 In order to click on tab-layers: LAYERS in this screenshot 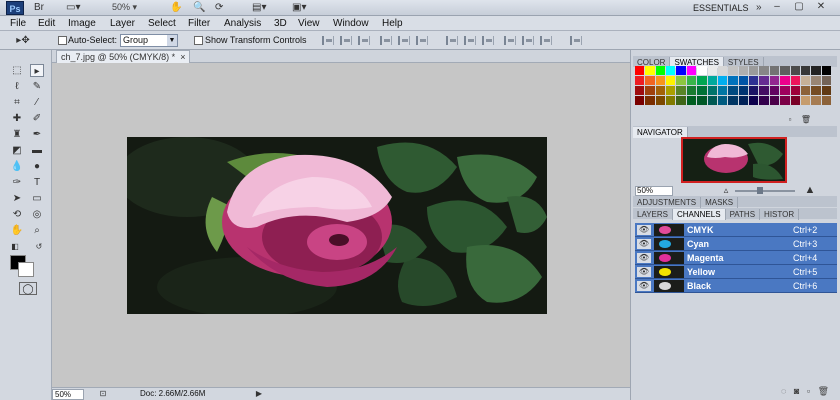, I will do `click(653, 214)`.